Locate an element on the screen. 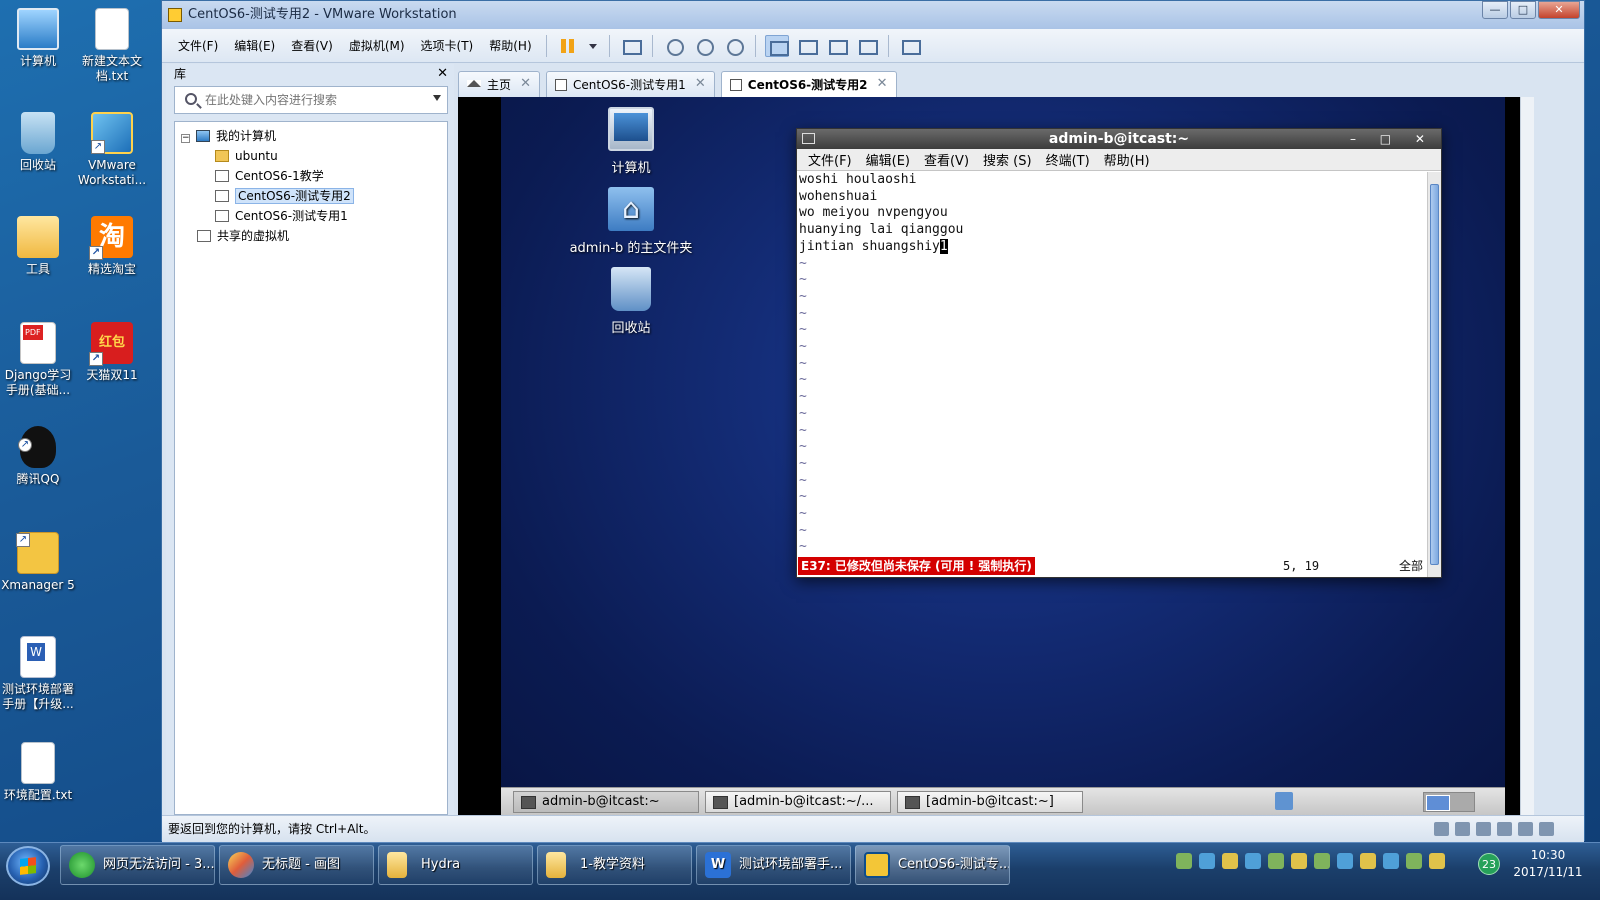 The image size is (1600, 900). console-view-button is located at coordinates (910, 46).